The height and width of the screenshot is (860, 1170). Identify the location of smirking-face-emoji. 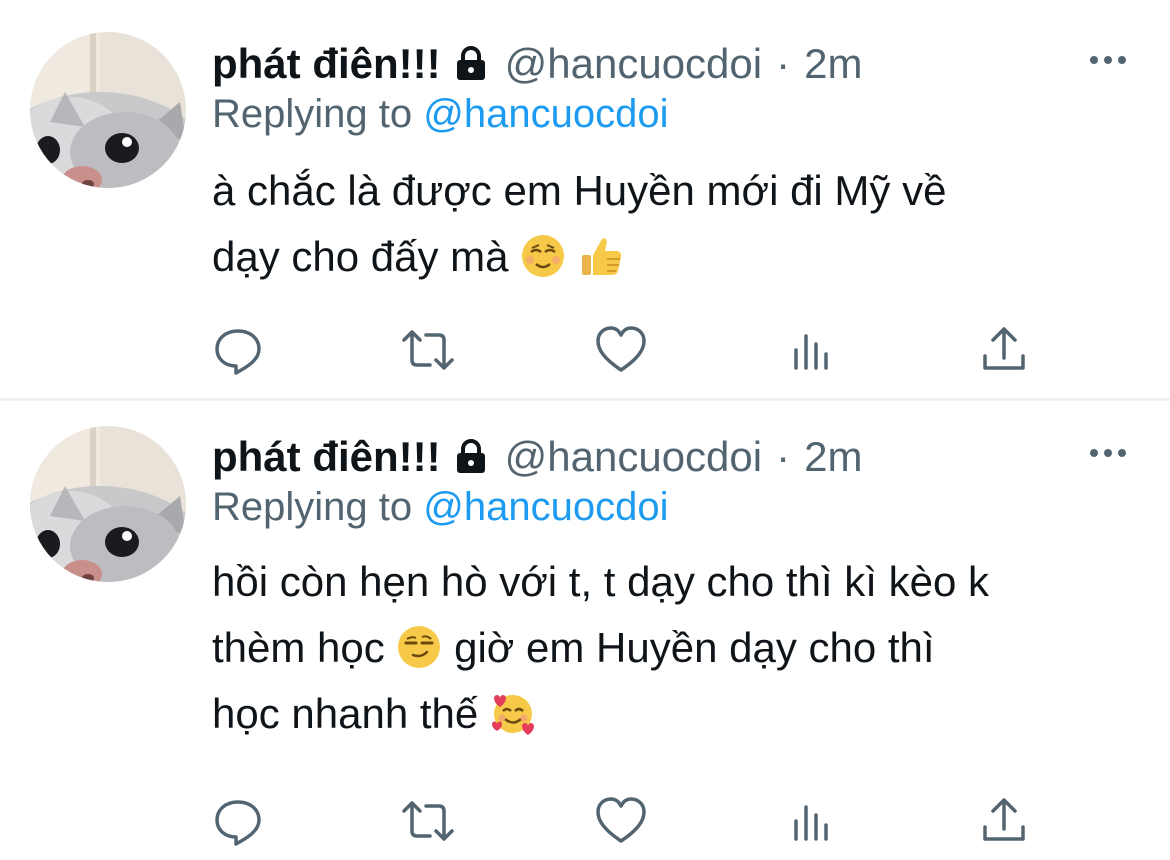
(419, 647).